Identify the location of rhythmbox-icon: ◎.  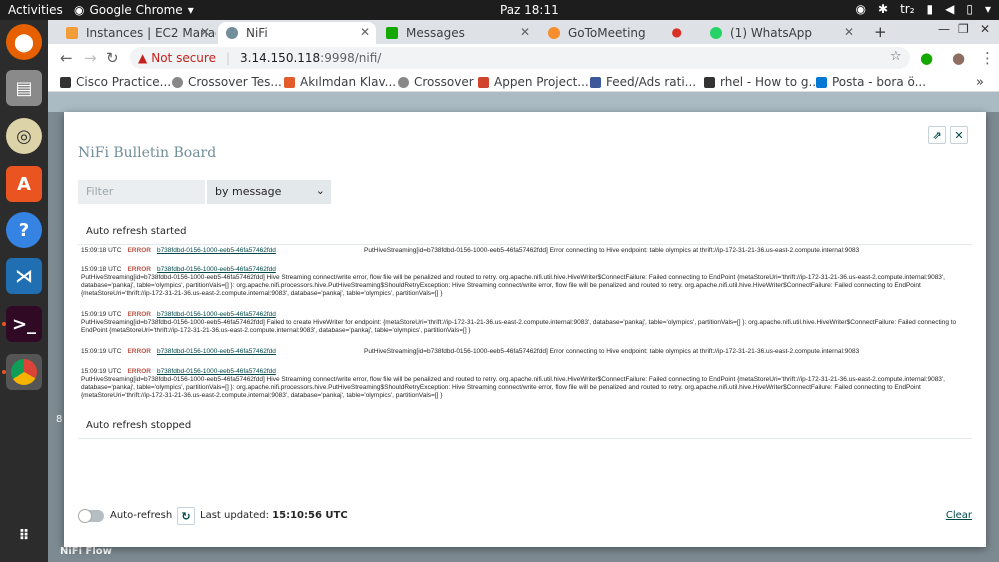
(24, 136).